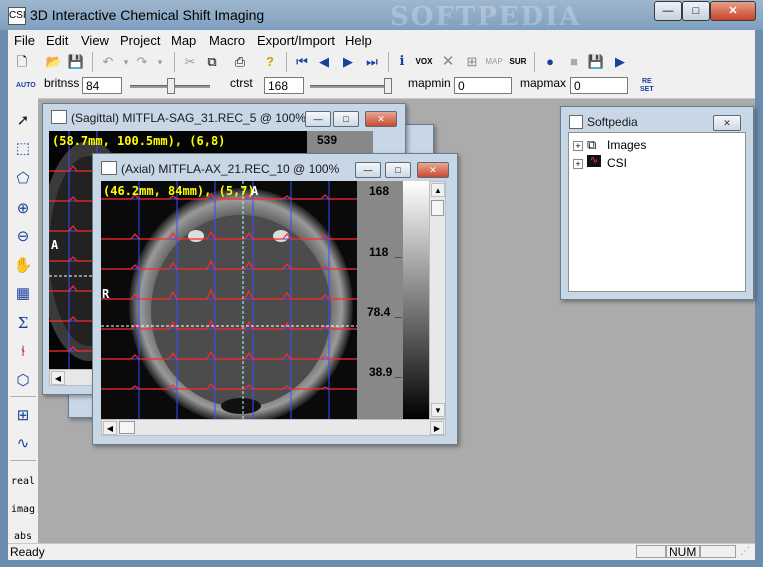 Image resolution: width=763 pixels, height=567 pixels. I want to click on help-icon: ?, so click(270, 62).